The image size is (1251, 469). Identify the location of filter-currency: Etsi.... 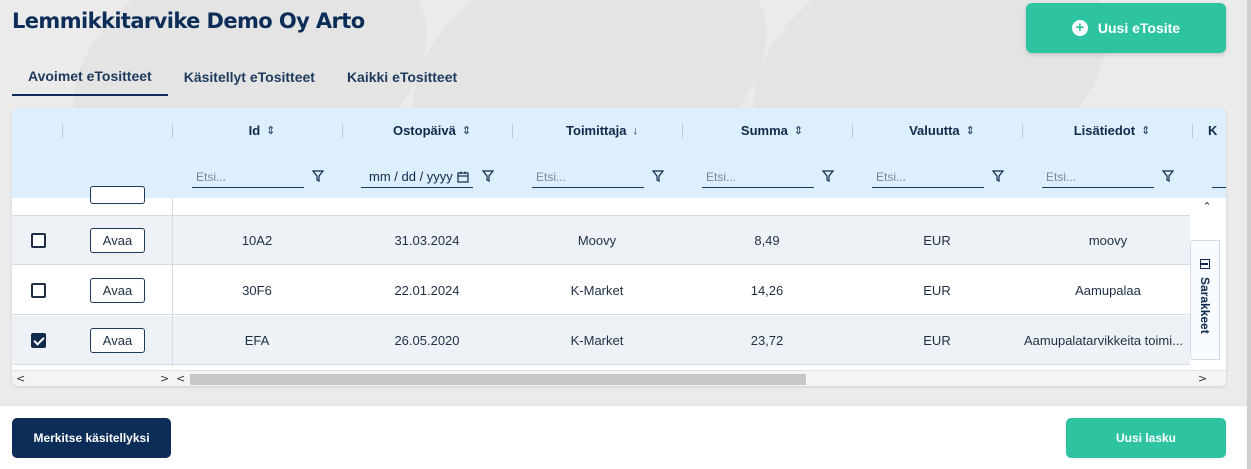
(928, 177).